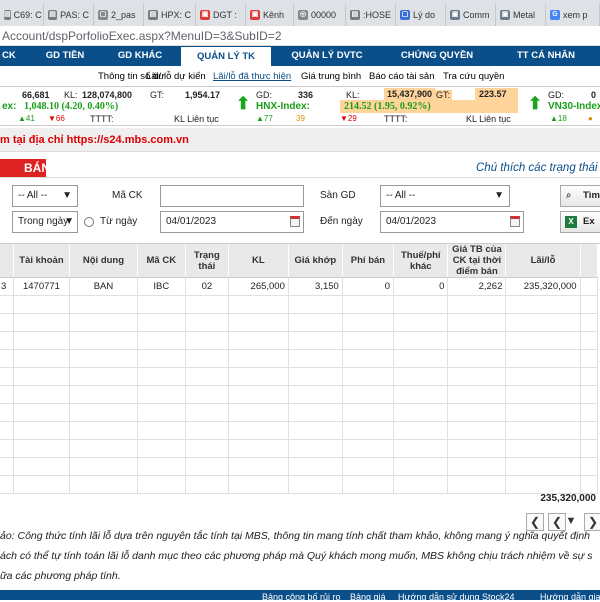 The image size is (600, 602). What do you see at coordinates (573, 15) in the screenshot?
I see `browser-tab: Gxem p` at bounding box center [573, 15].